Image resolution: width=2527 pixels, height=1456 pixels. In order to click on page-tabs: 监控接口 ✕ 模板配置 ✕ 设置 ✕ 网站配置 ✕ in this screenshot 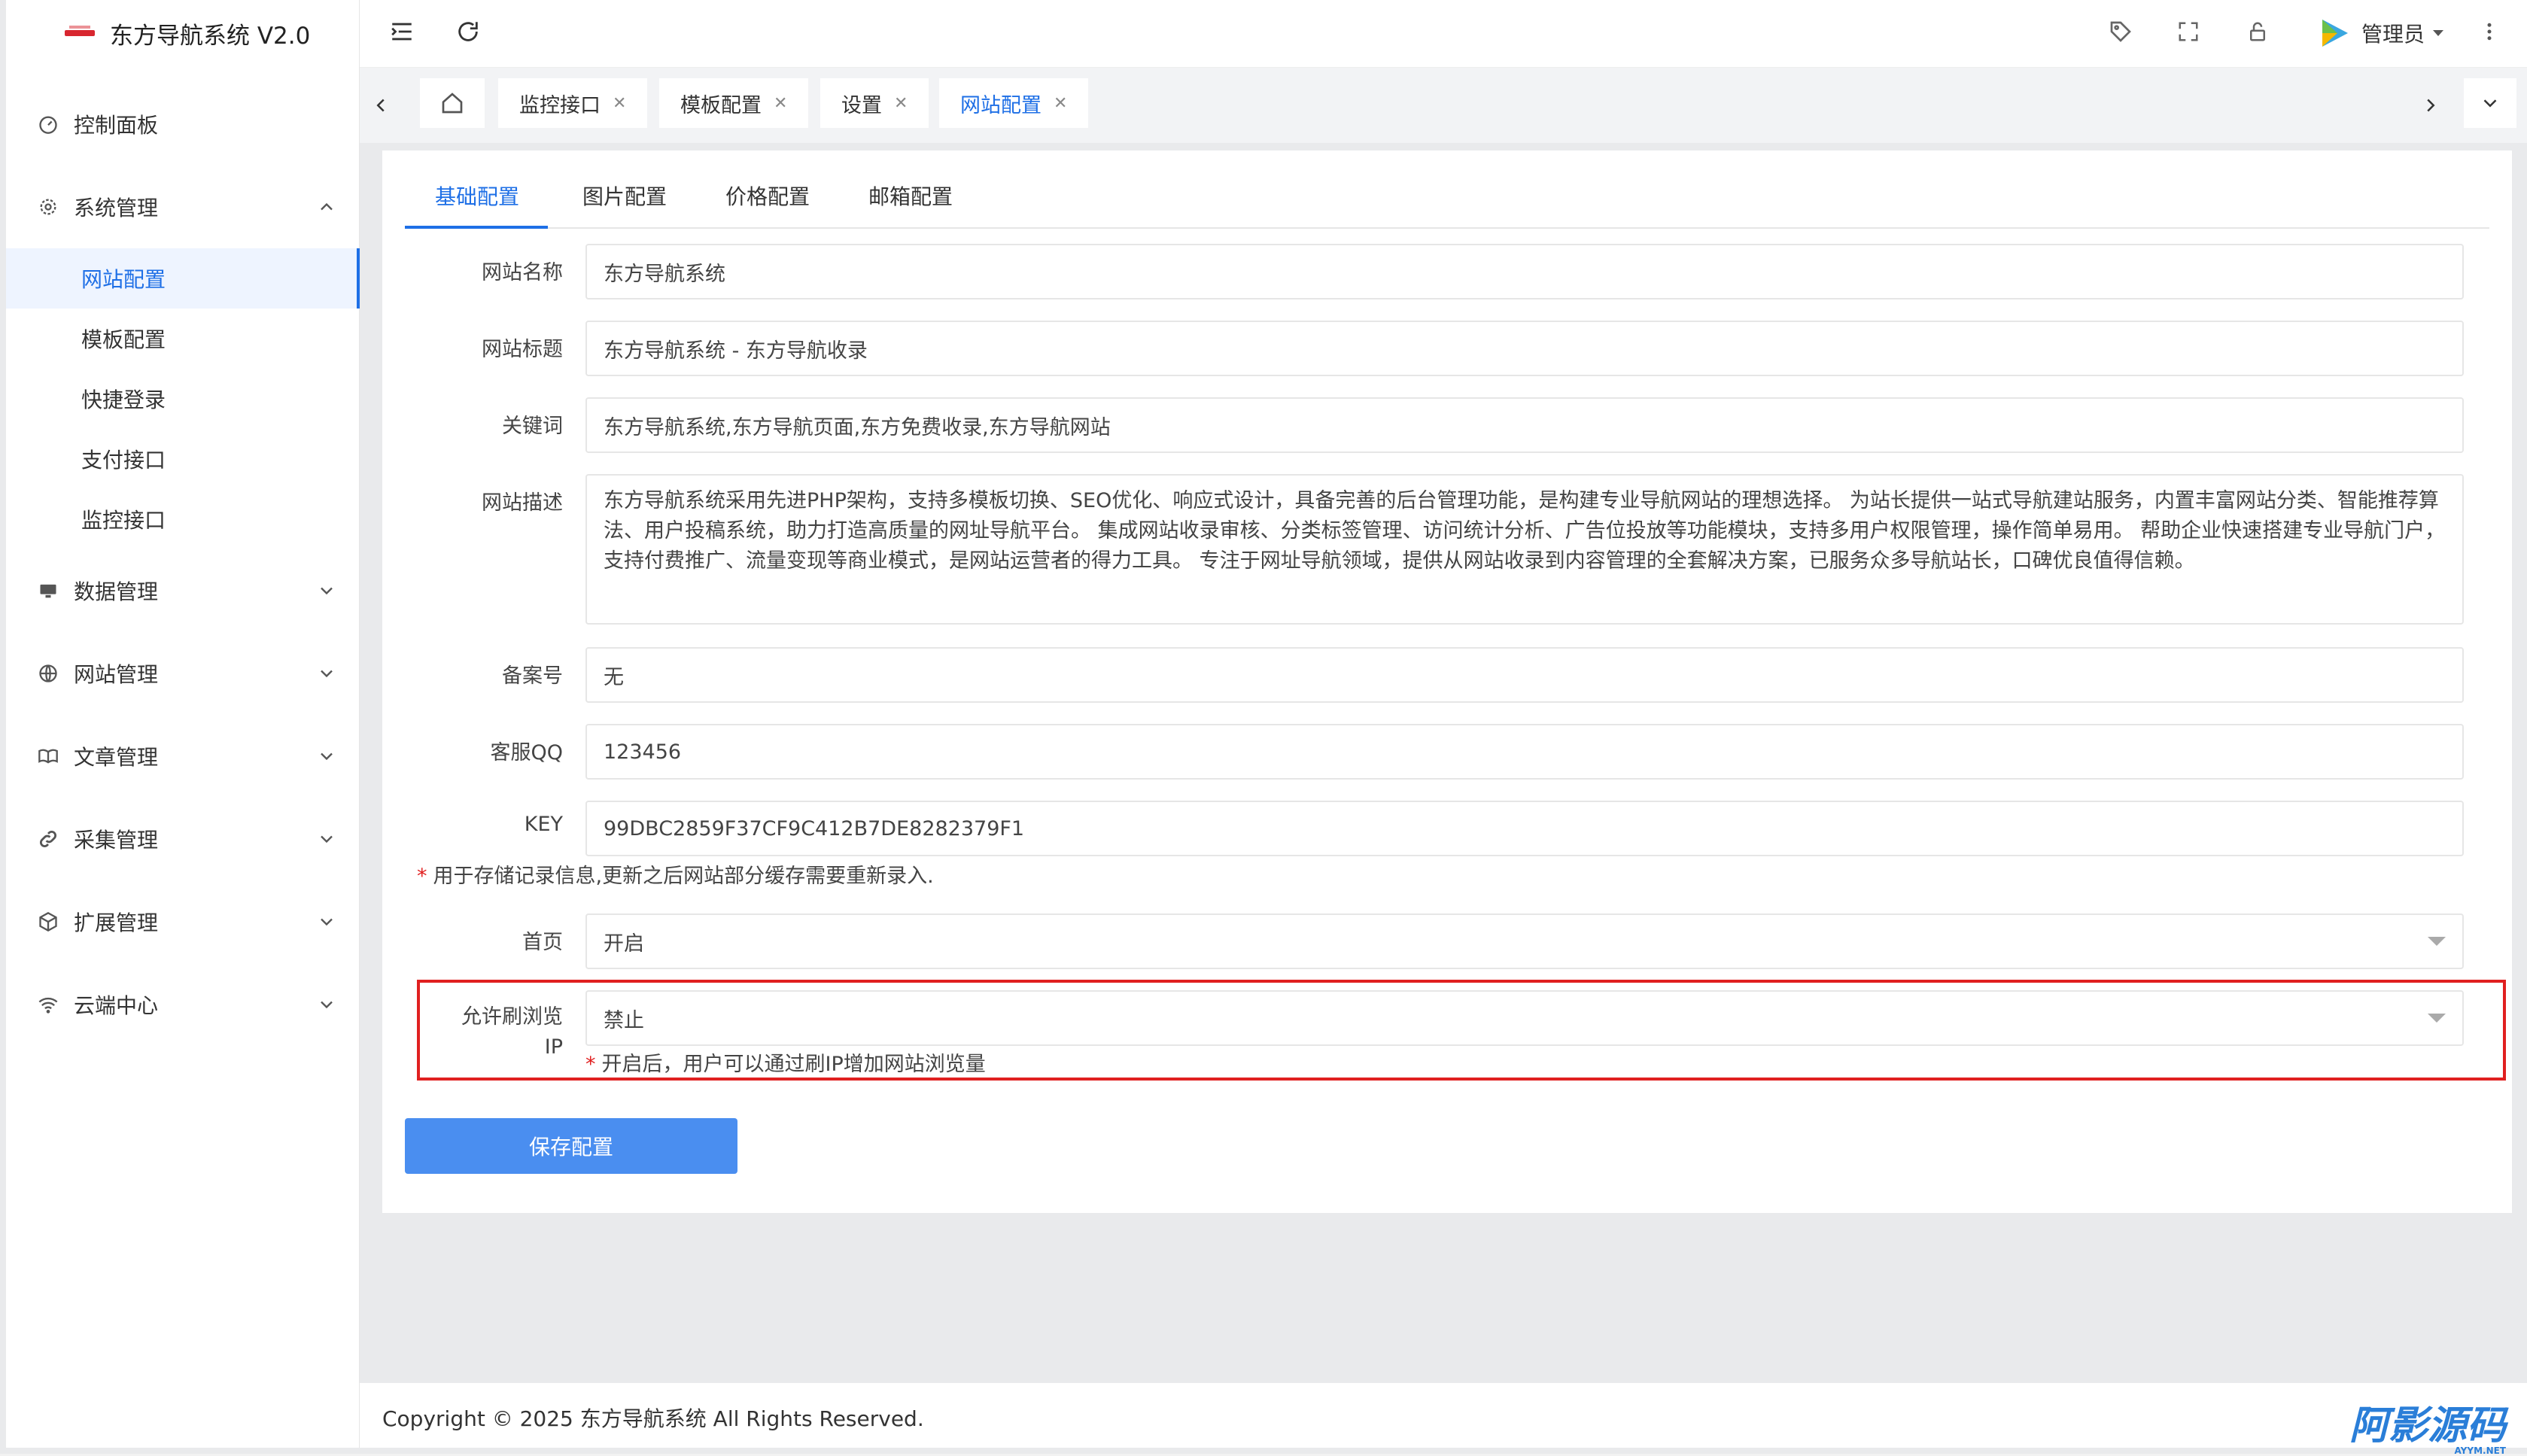, I will do `click(1443, 105)`.